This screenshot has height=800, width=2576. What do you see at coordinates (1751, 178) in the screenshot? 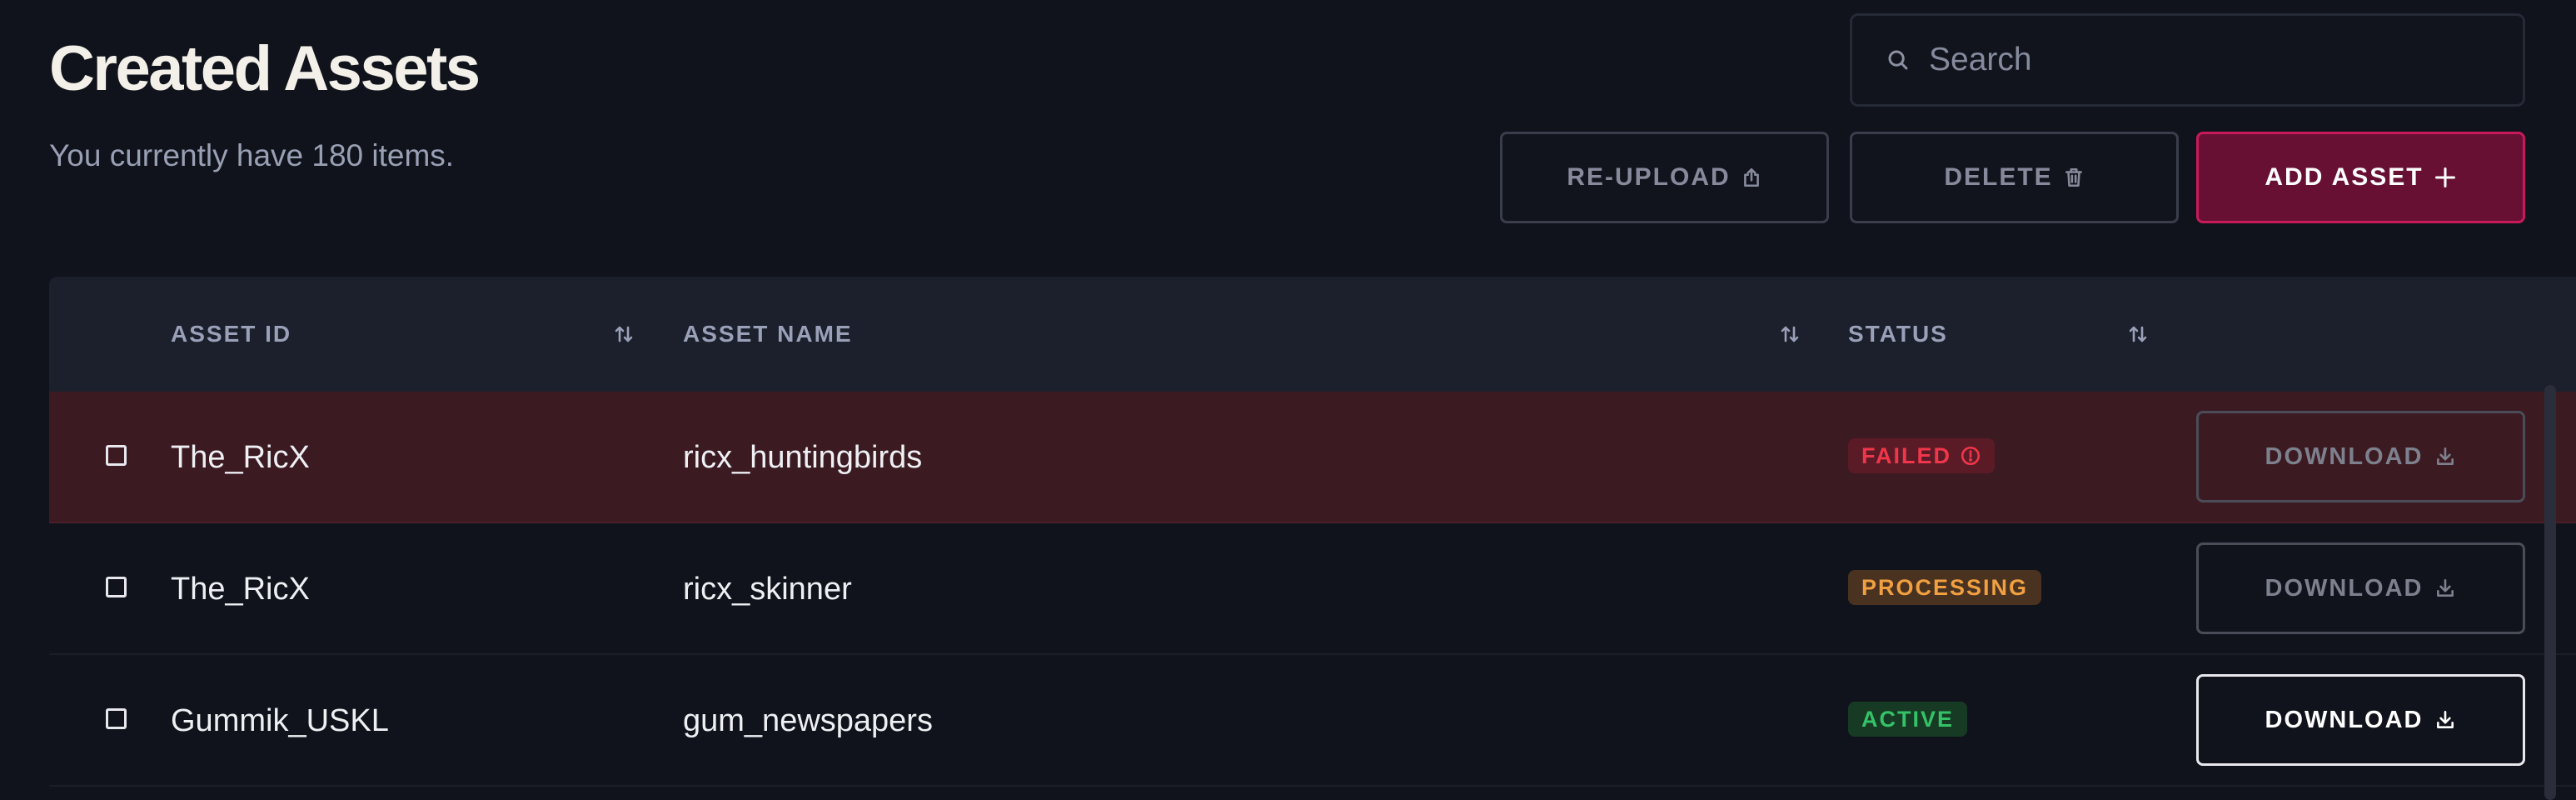
I see `upload-icon` at bounding box center [1751, 178].